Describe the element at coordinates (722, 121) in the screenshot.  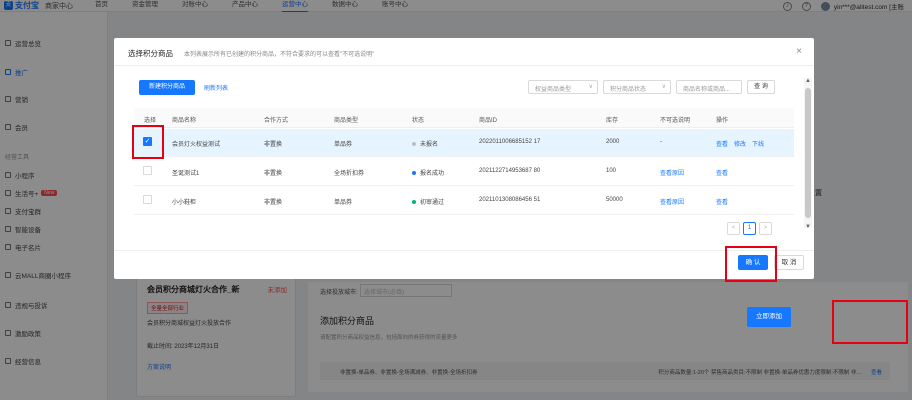
I see `col-ops: 操作` at that location.